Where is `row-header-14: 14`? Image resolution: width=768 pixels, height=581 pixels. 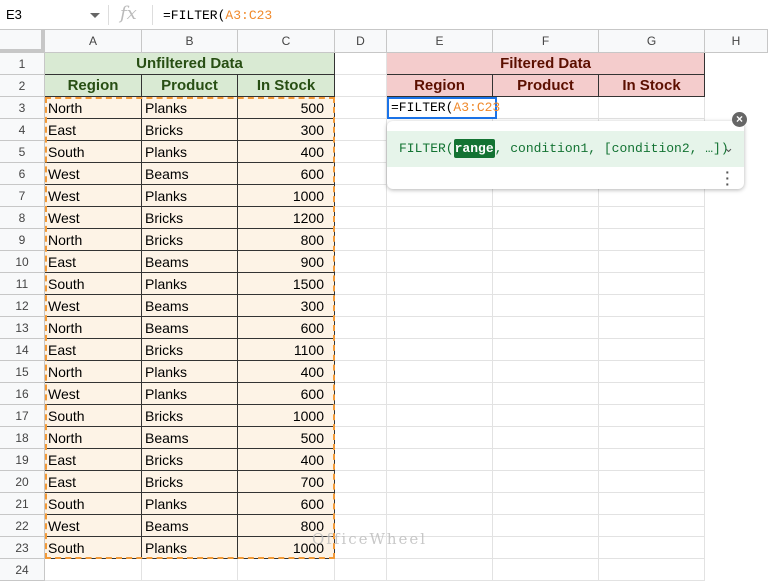 row-header-14: 14 is located at coordinates (22, 350).